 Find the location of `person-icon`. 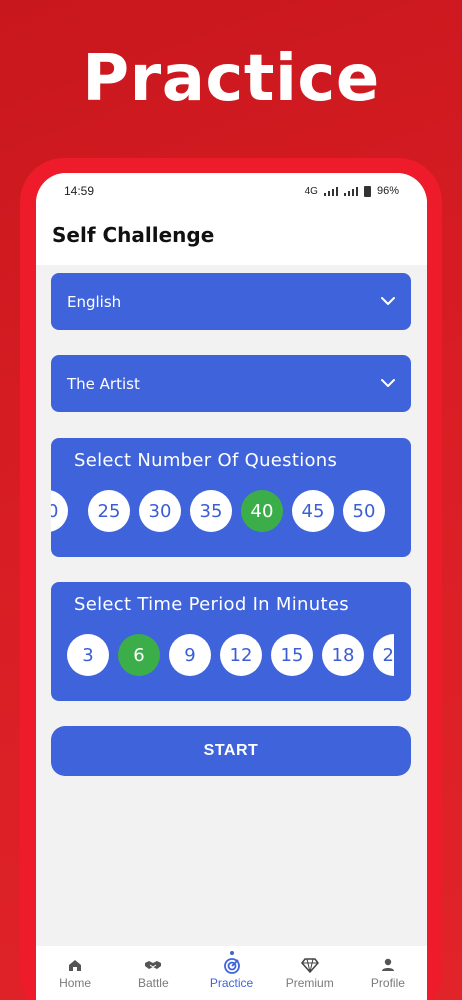

person-icon is located at coordinates (387, 964).